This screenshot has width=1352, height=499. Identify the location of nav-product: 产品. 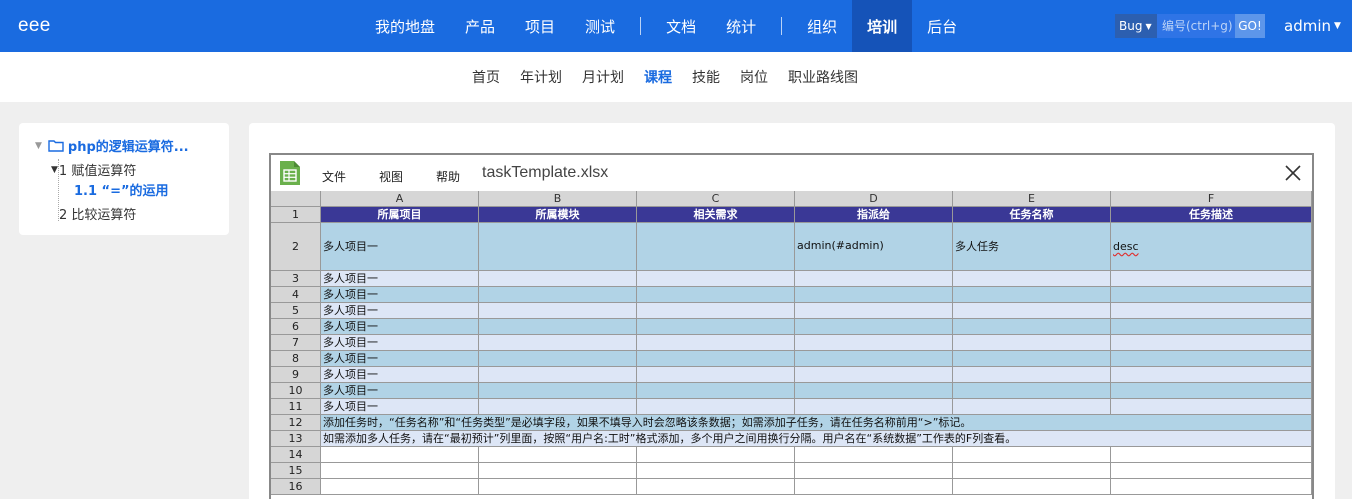
(480, 26).